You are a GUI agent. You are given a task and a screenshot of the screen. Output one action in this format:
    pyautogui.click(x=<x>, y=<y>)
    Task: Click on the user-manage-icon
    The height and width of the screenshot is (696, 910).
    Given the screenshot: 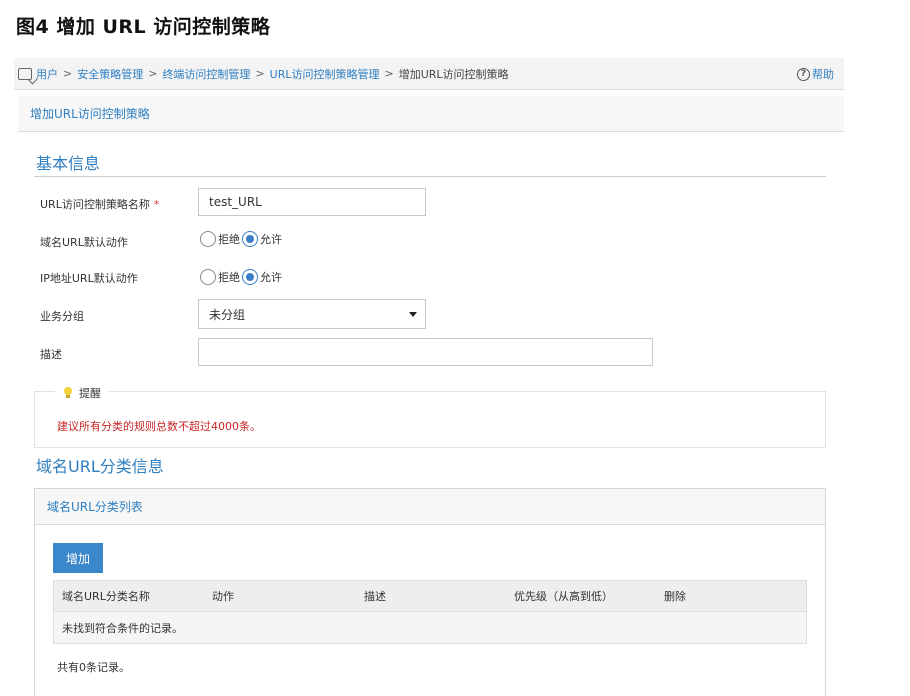 What is the action you would take?
    pyautogui.click(x=25, y=73)
    